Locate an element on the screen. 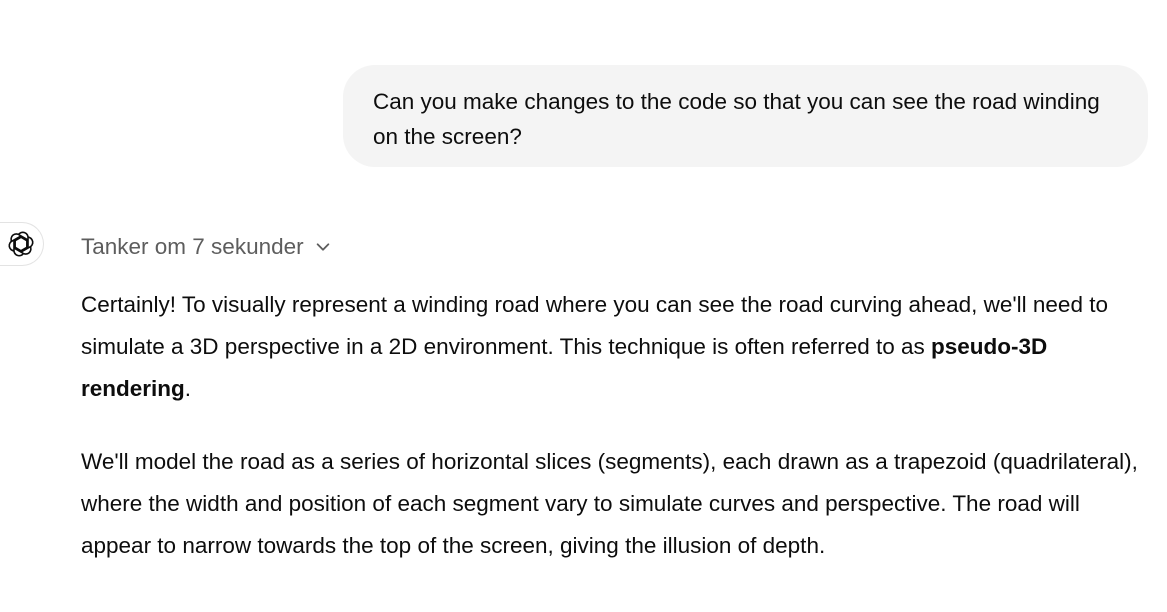  assistant-avatar is located at coordinates (22, 244).